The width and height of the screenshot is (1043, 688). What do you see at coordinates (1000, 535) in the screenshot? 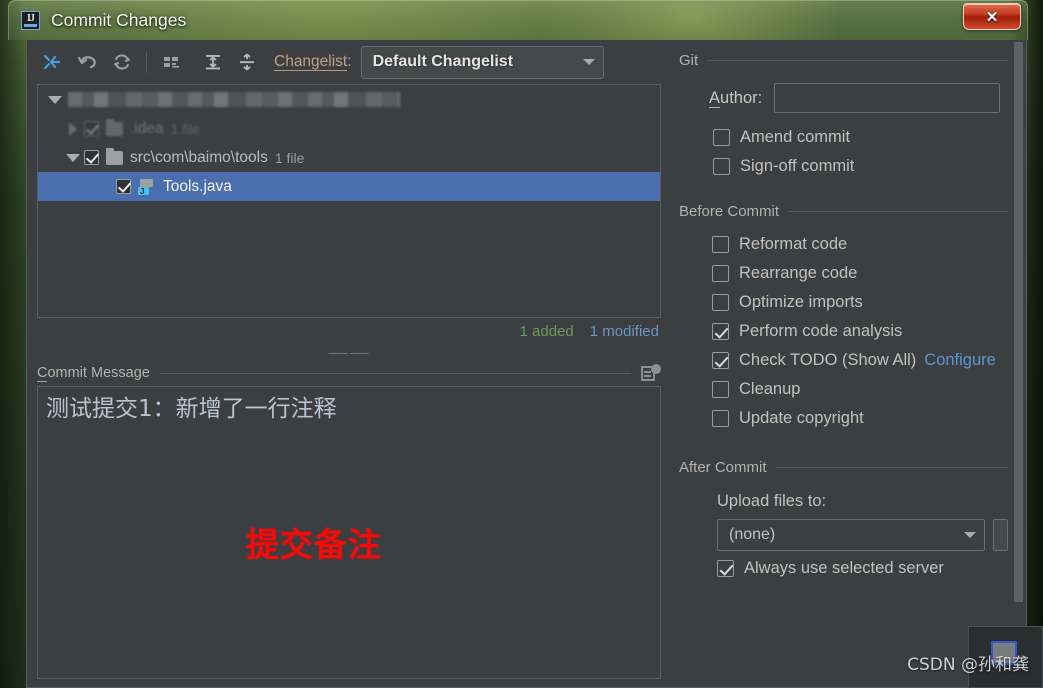
I see `upload-target-browse-button` at bounding box center [1000, 535].